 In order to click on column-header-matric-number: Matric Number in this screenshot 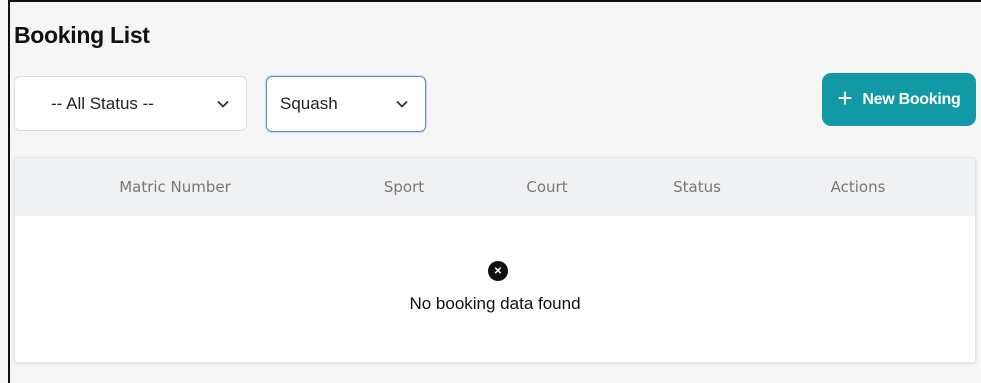, I will do `click(175, 187)`.